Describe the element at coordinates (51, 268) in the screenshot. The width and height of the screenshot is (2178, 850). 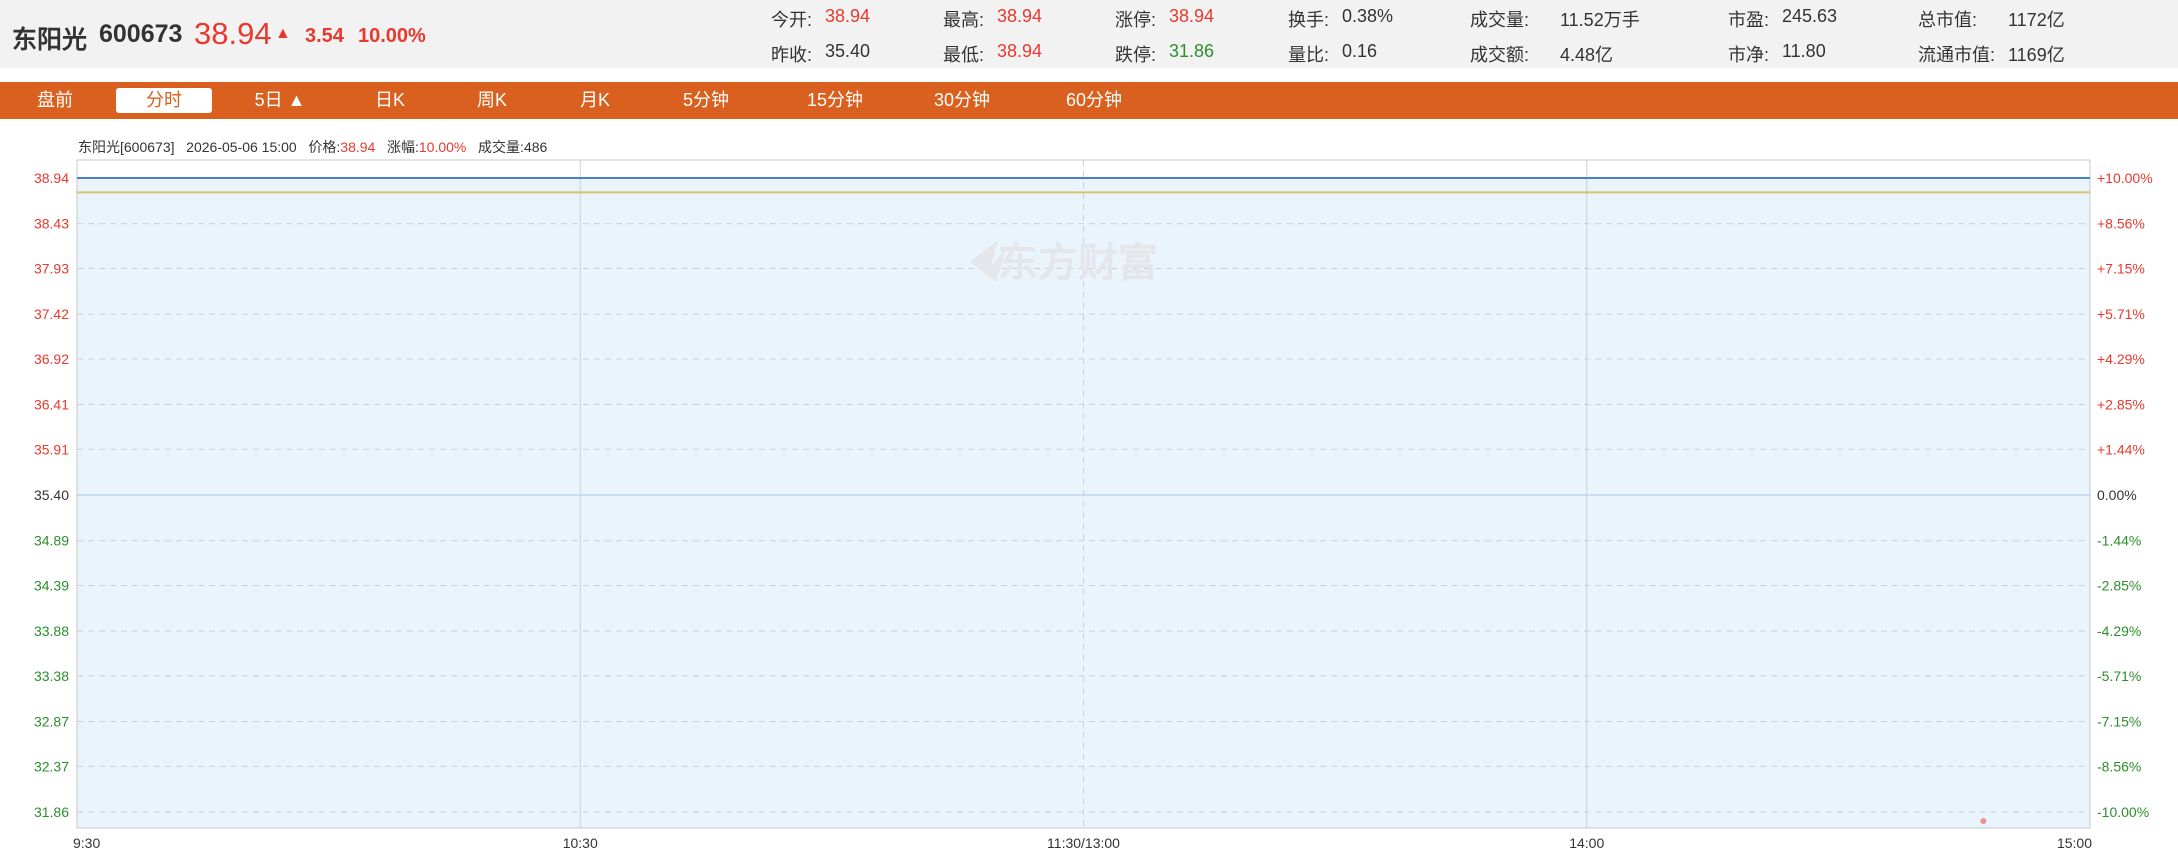
I see `y-tick-label: 37.93` at that location.